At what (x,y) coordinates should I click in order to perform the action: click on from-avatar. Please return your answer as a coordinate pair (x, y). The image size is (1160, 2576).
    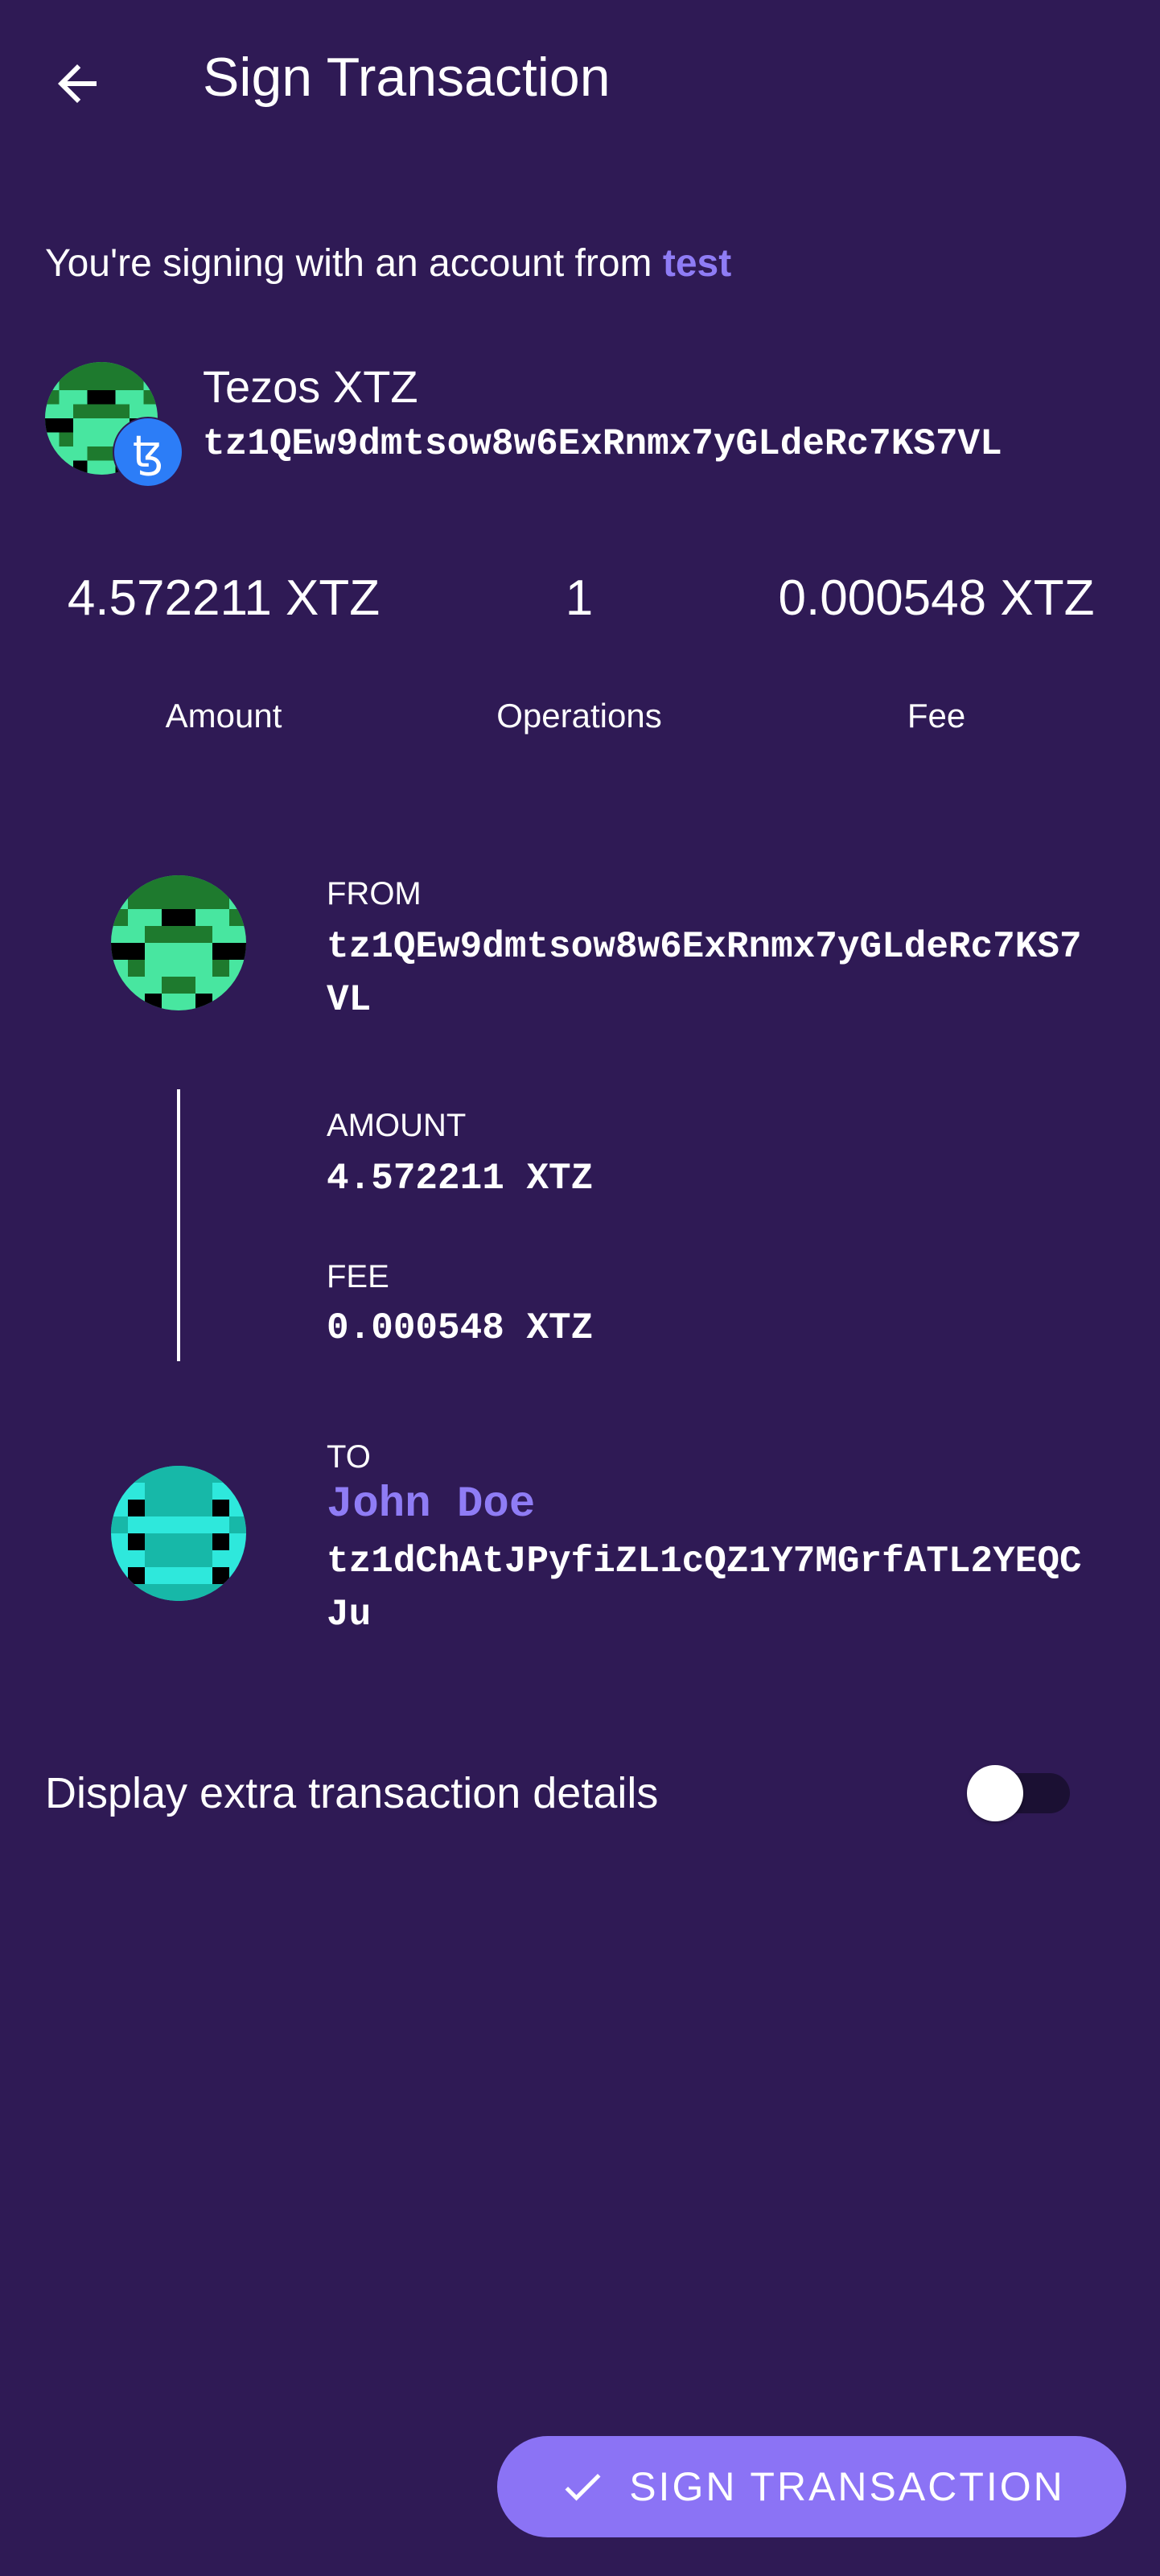
    Looking at the image, I should click on (178, 942).